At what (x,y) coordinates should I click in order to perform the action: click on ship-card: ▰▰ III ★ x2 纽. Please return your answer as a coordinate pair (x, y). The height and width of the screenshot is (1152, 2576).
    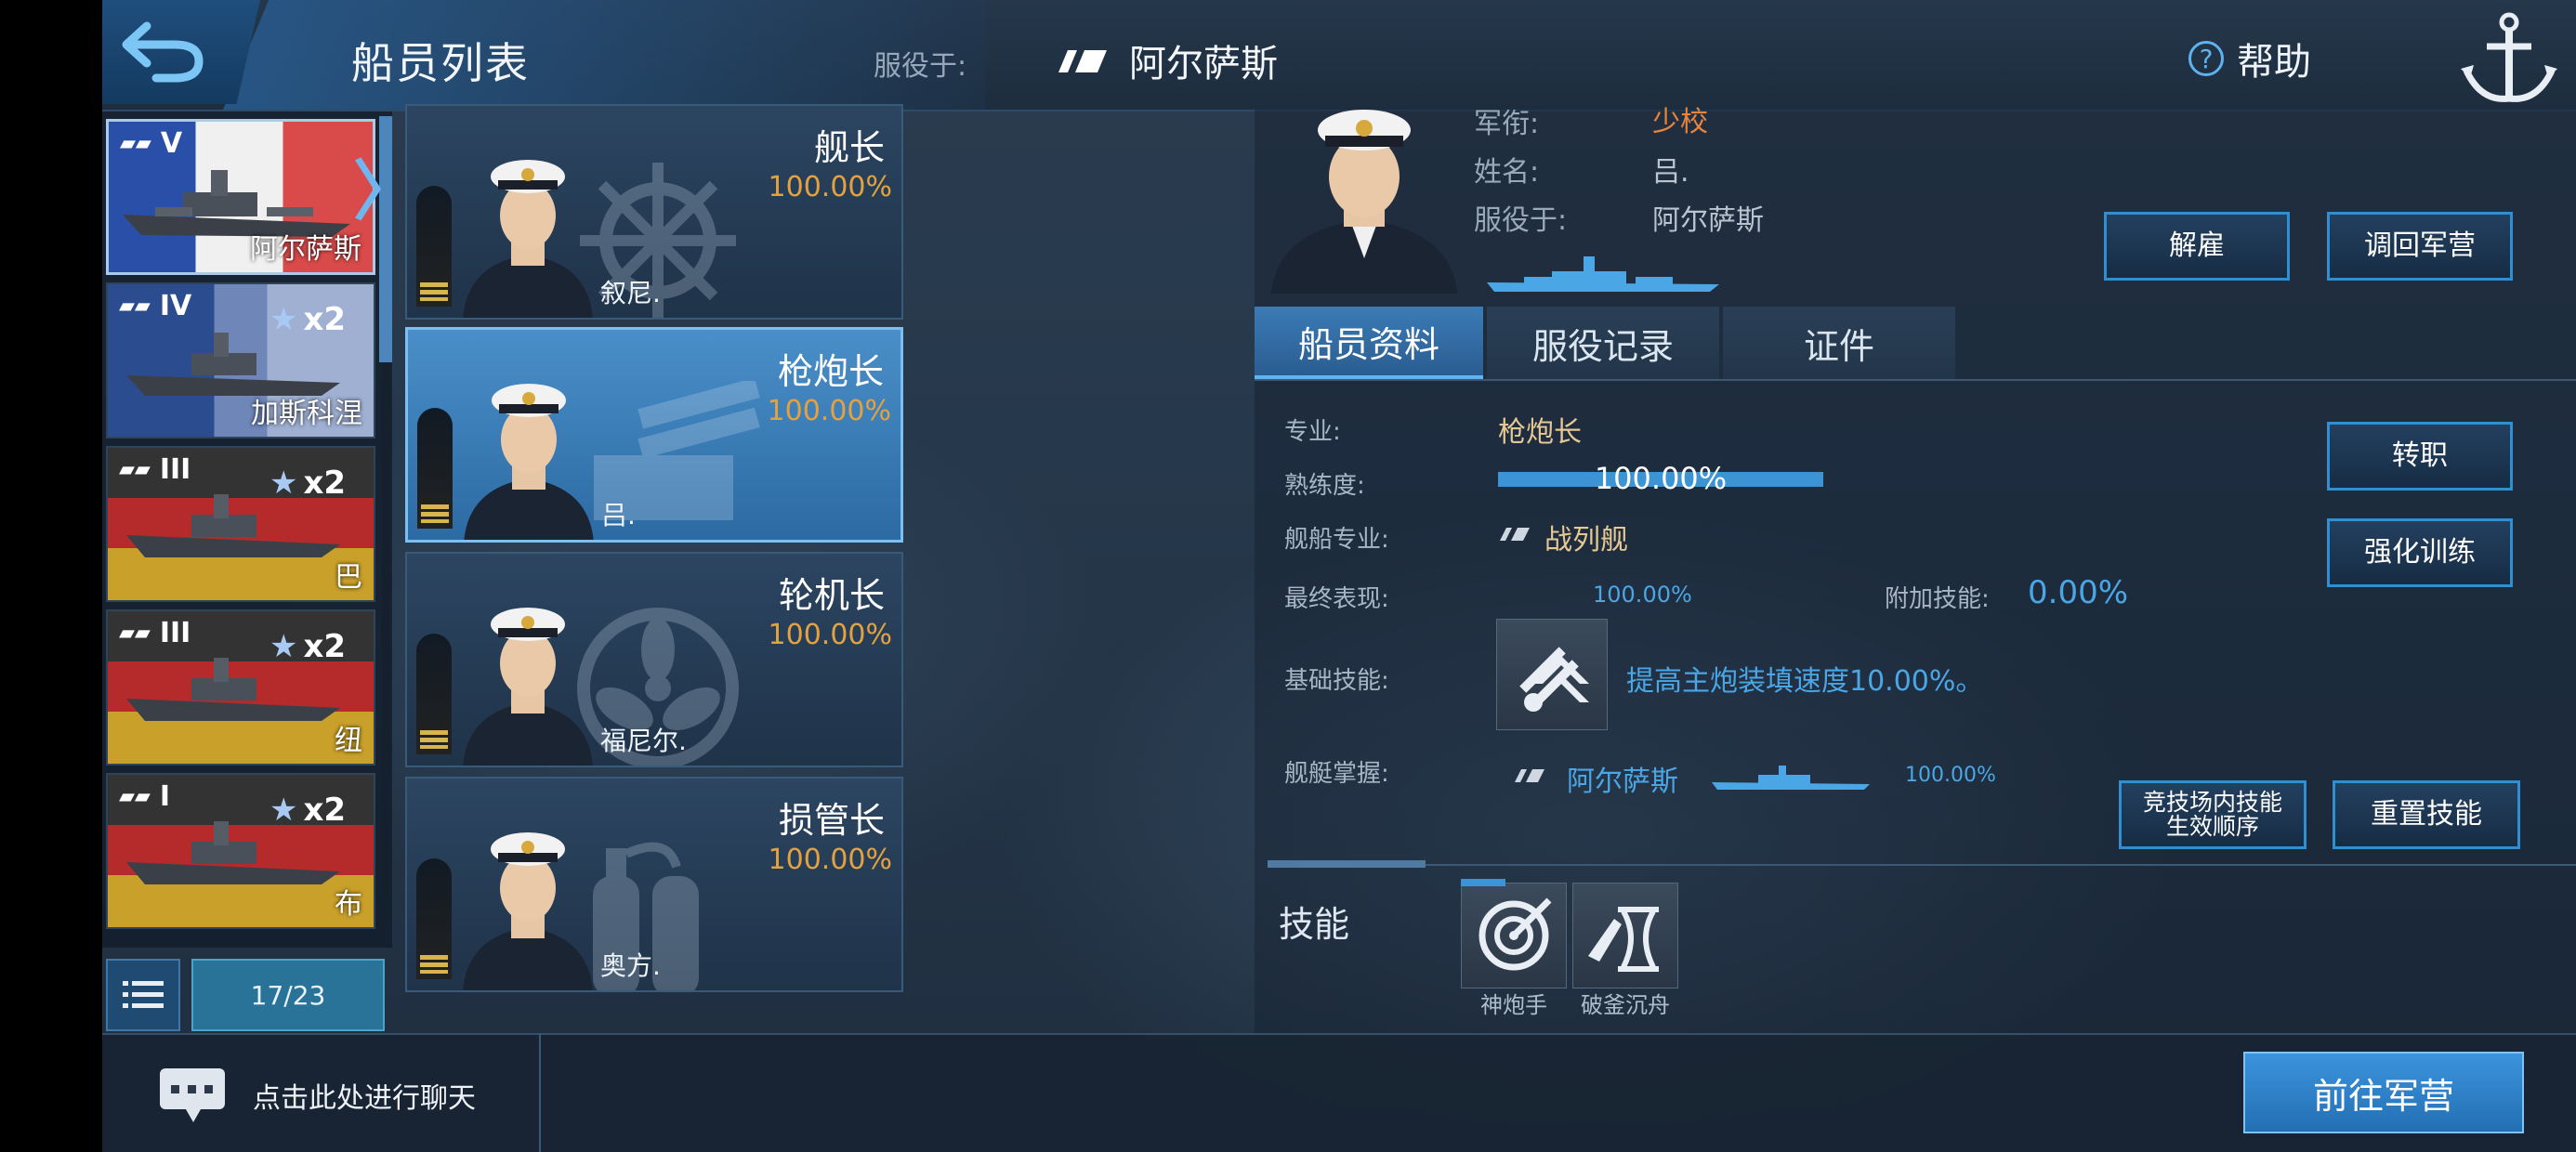
    Looking at the image, I should click on (240, 687).